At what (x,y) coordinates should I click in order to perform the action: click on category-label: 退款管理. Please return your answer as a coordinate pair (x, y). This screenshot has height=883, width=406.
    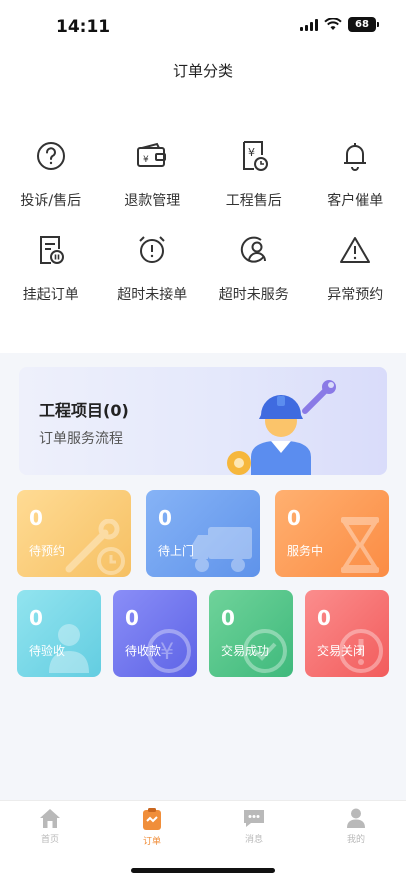
    Looking at the image, I should click on (152, 201).